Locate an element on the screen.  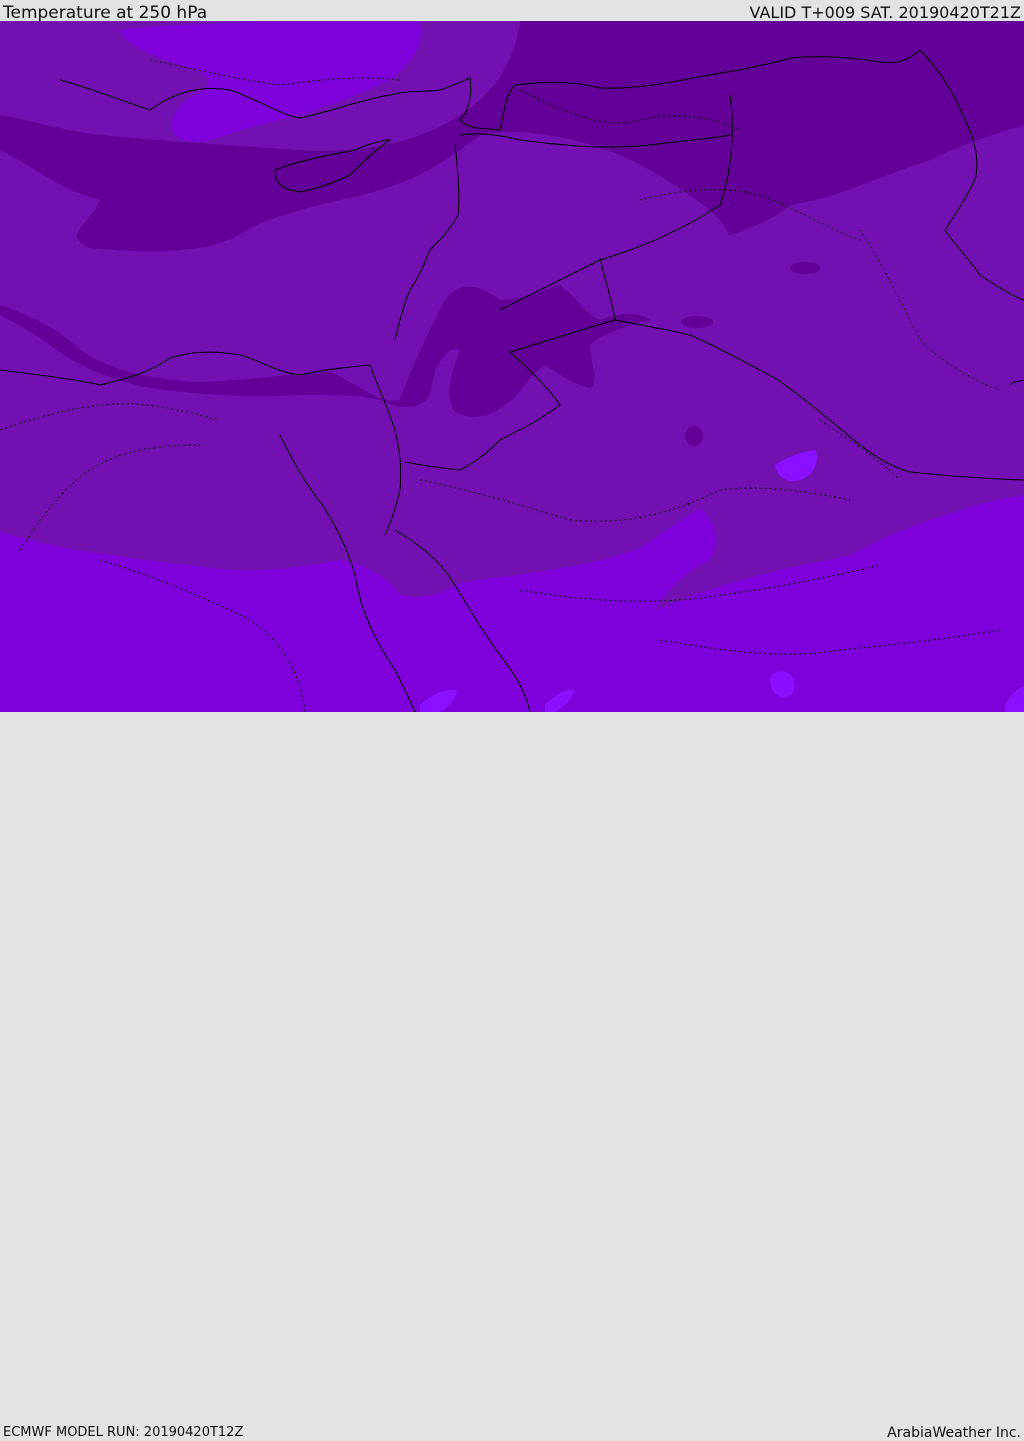
map-title: Temperature at 250 hPa is located at coordinates (105, 13).